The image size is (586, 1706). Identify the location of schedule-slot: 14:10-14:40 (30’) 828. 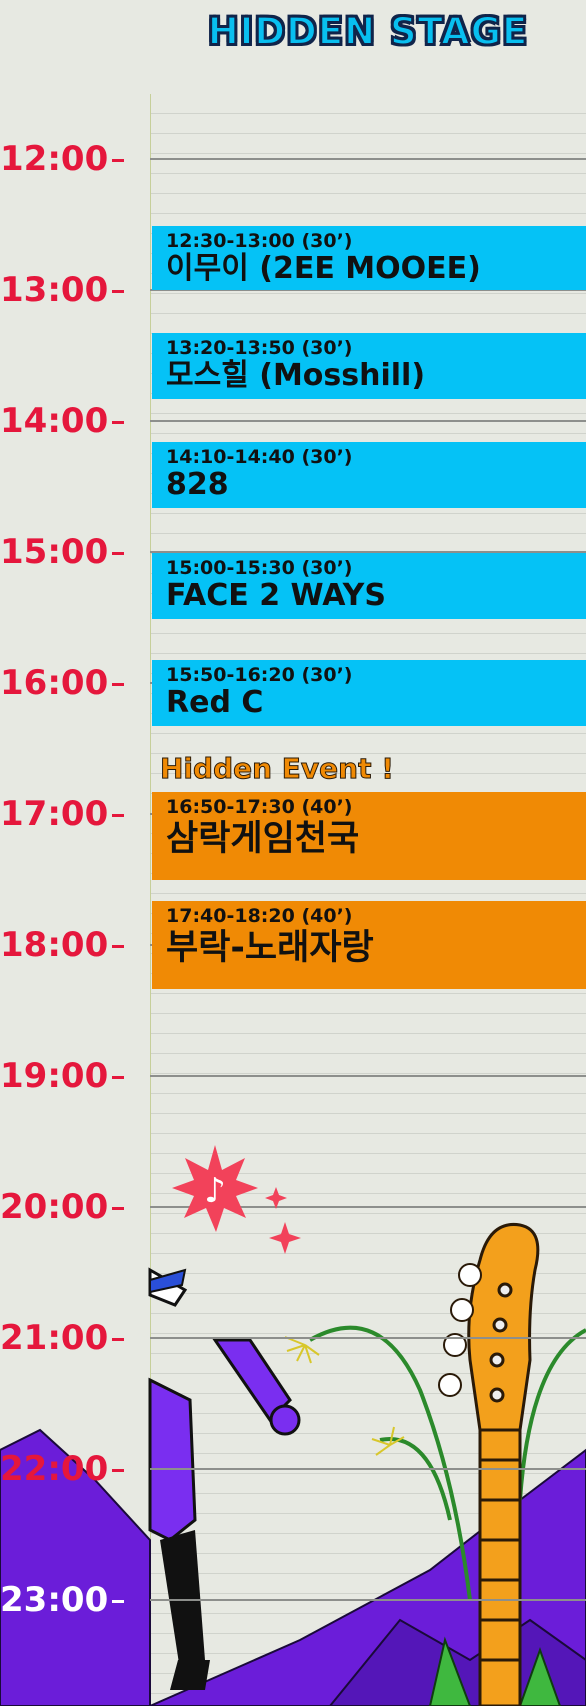
(369, 475).